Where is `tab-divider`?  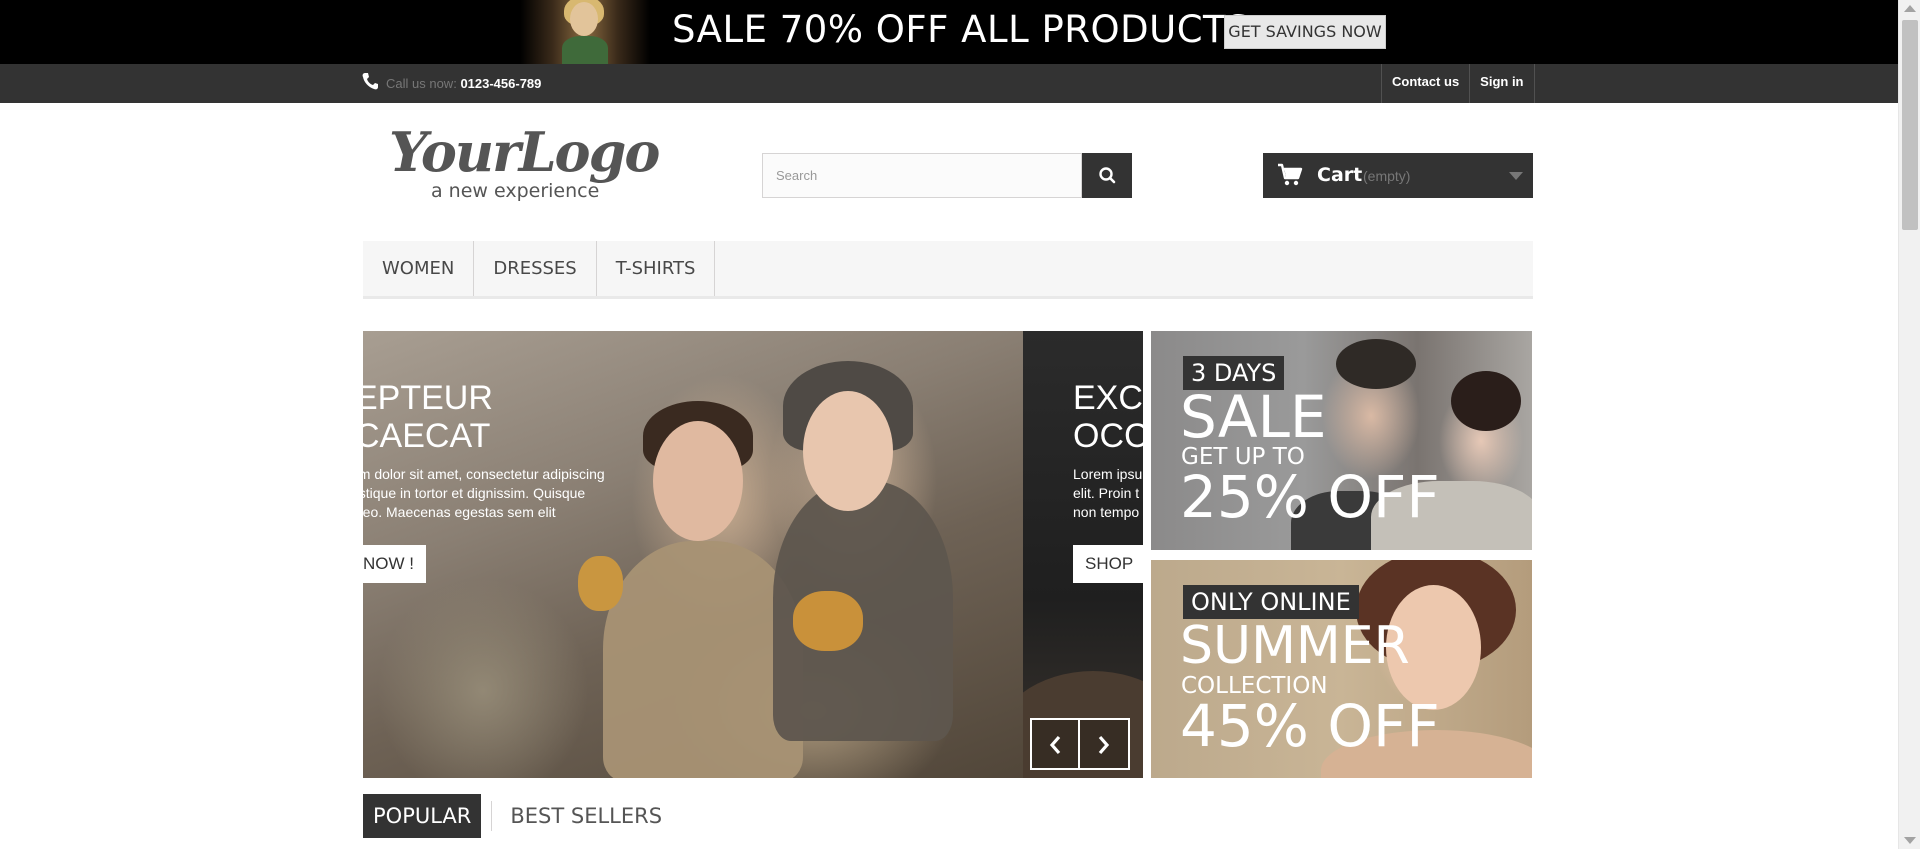
tab-divider is located at coordinates (492, 816).